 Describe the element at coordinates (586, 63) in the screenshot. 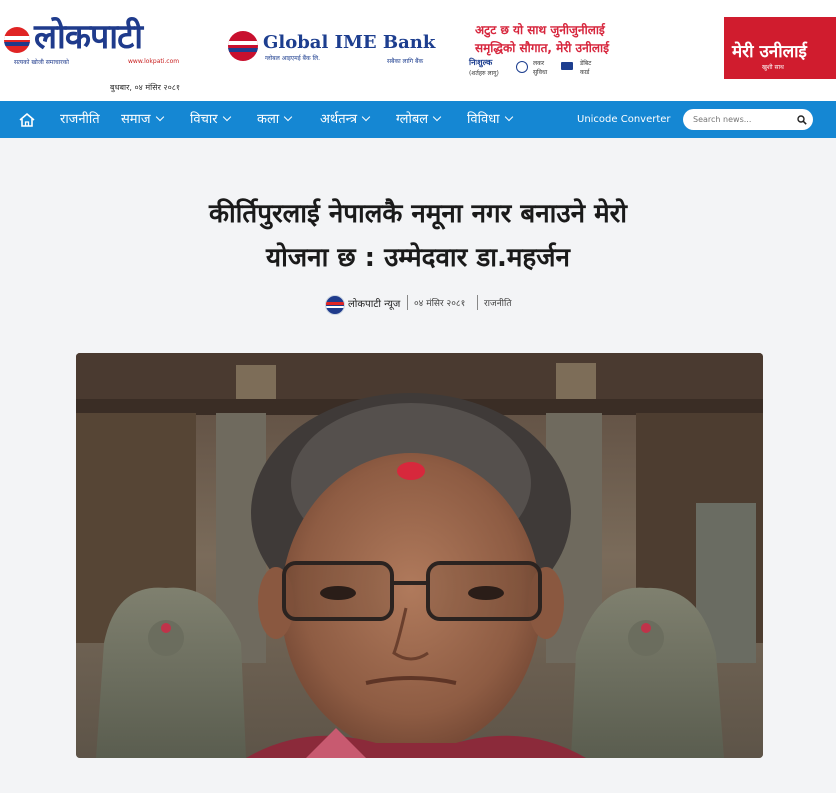

I see `ad-feature-card-line1: डेबिट` at that location.